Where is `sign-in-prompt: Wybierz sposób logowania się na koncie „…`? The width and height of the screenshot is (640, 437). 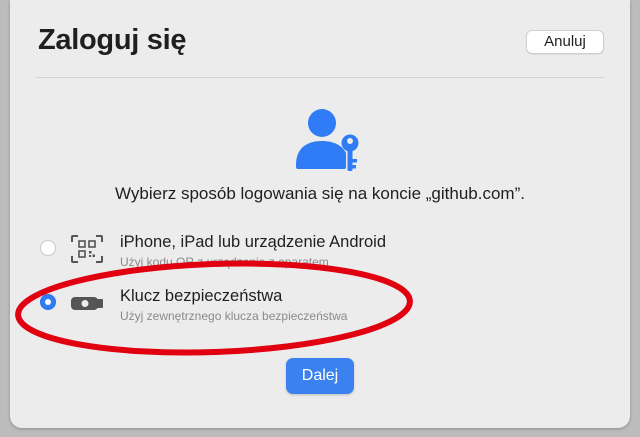 sign-in-prompt: Wybierz sposób logowania się na koncie „… is located at coordinates (320, 193).